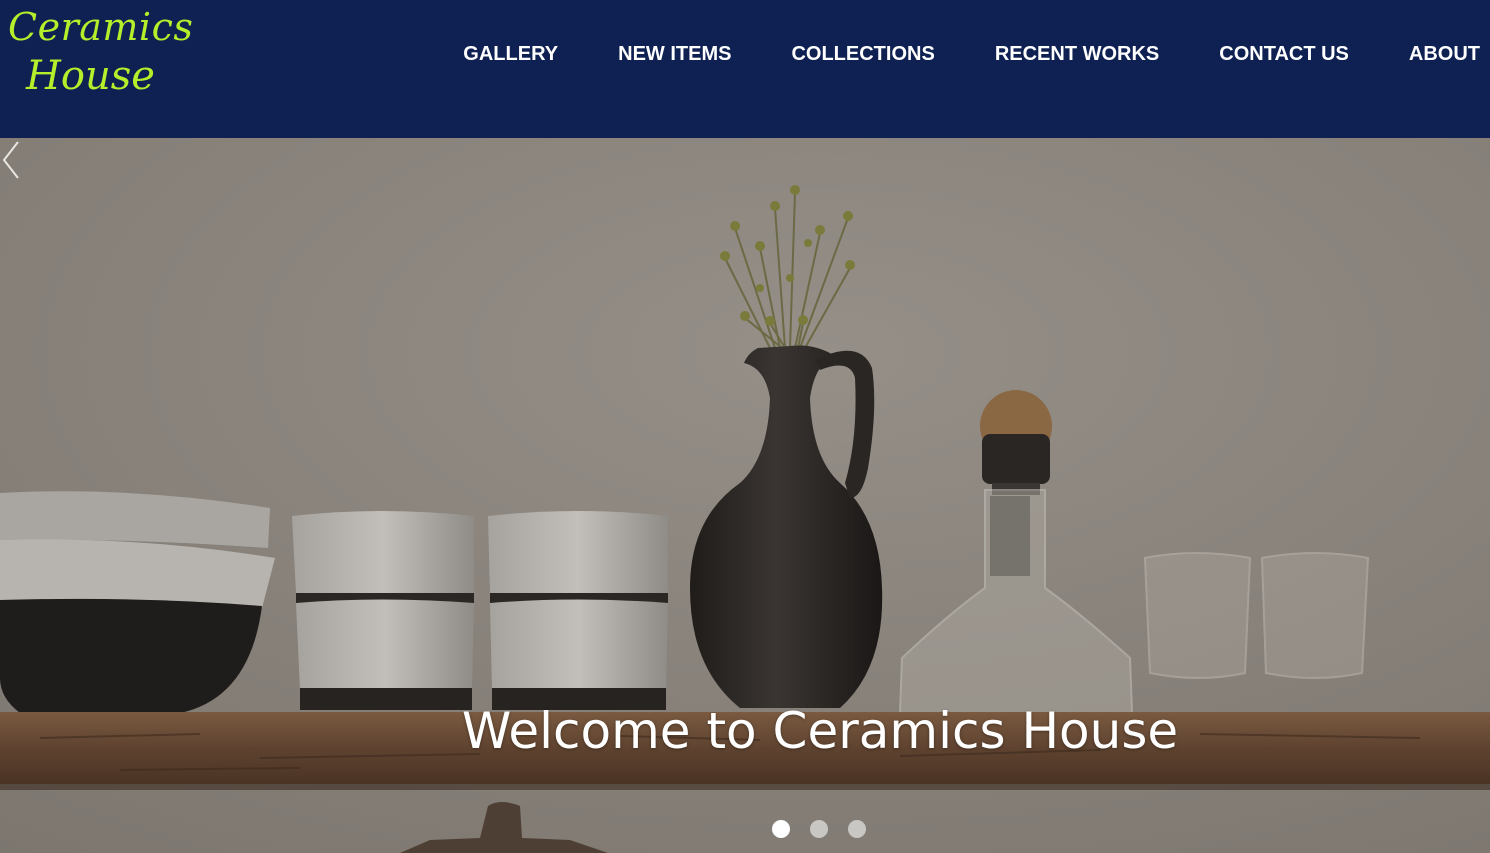 The image size is (1490, 853). What do you see at coordinates (829, 829) in the screenshot?
I see `carousel-indicators` at bounding box center [829, 829].